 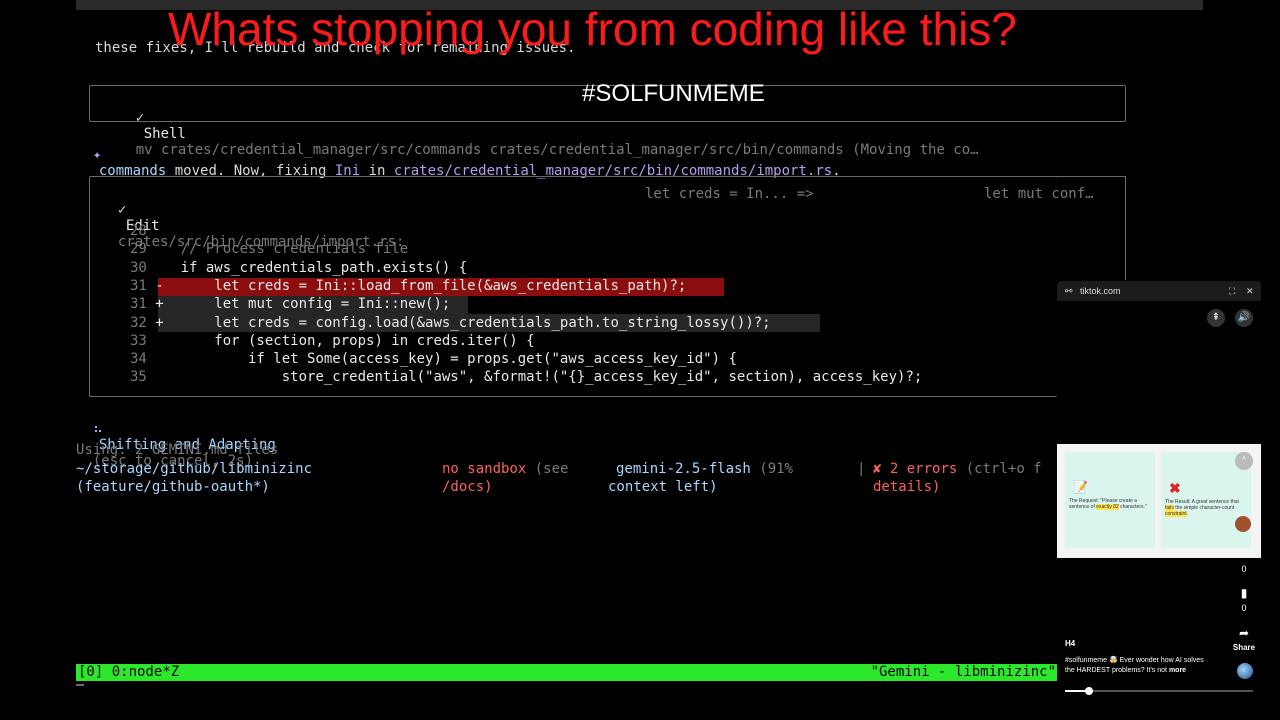 I want to click on code-line: 29 // Process credentials file, so click(x=269, y=249).